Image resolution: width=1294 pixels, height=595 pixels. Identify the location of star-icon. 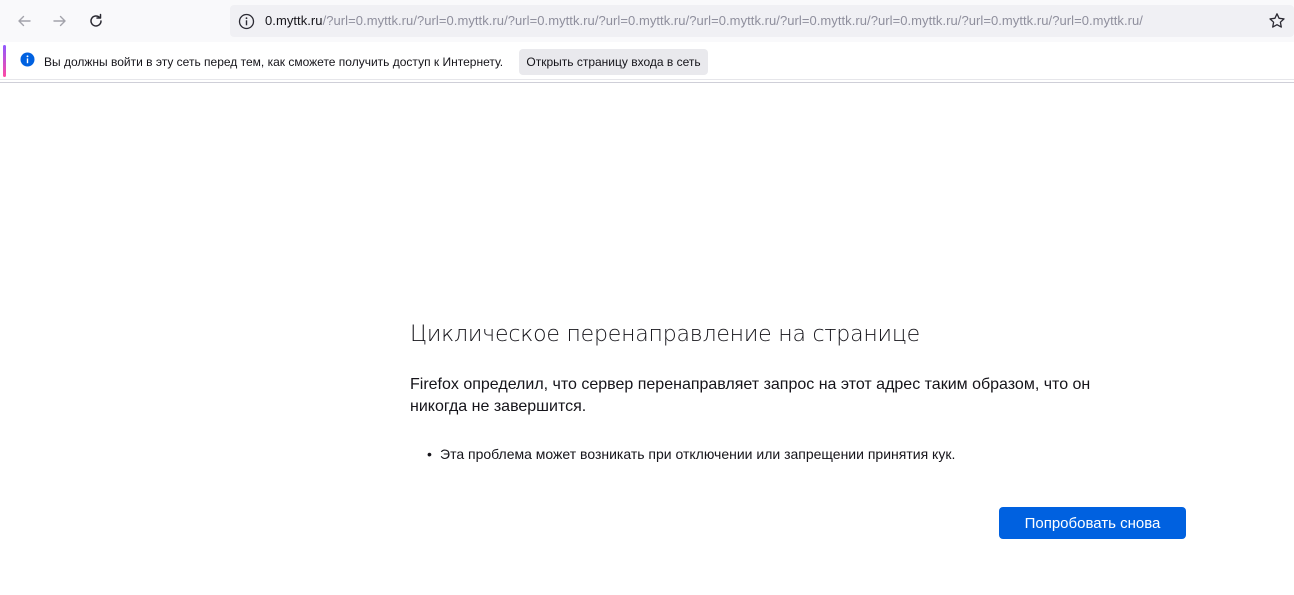
(1277, 20).